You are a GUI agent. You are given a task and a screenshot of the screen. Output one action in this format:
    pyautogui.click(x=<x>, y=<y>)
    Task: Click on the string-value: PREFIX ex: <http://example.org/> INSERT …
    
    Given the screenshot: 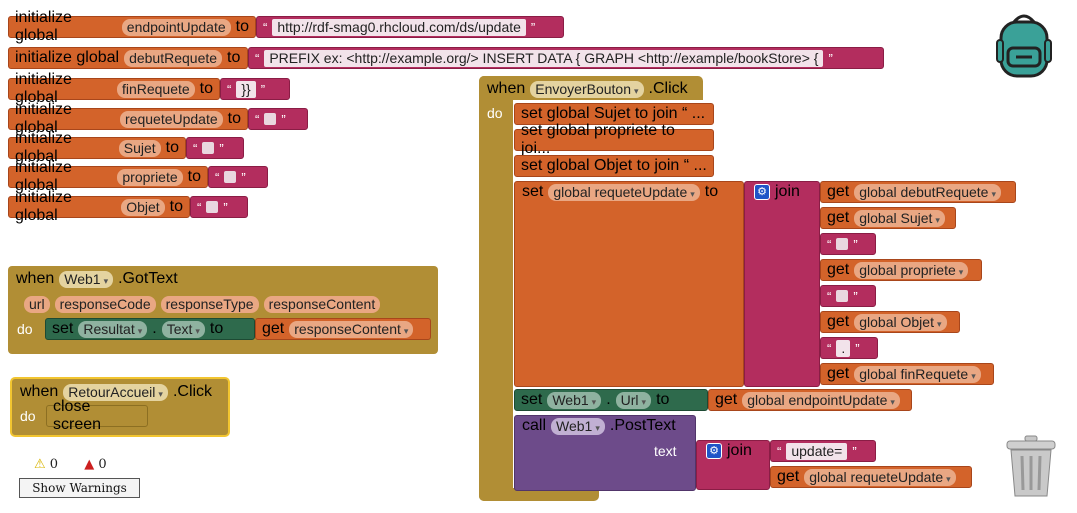 What is the action you would take?
    pyautogui.click(x=544, y=58)
    